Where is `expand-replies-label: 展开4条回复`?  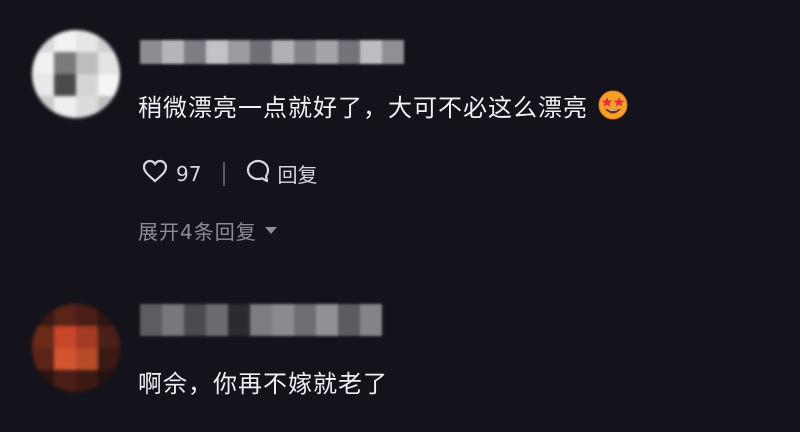 expand-replies-label: 展开4条回复 is located at coordinates (197, 232).